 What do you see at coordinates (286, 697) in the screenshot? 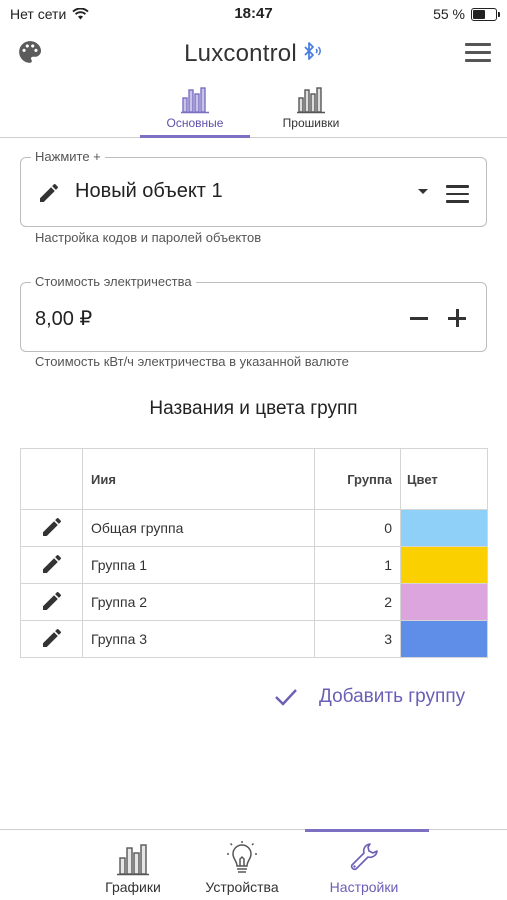
I see `check-icon` at bounding box center [286, 697].